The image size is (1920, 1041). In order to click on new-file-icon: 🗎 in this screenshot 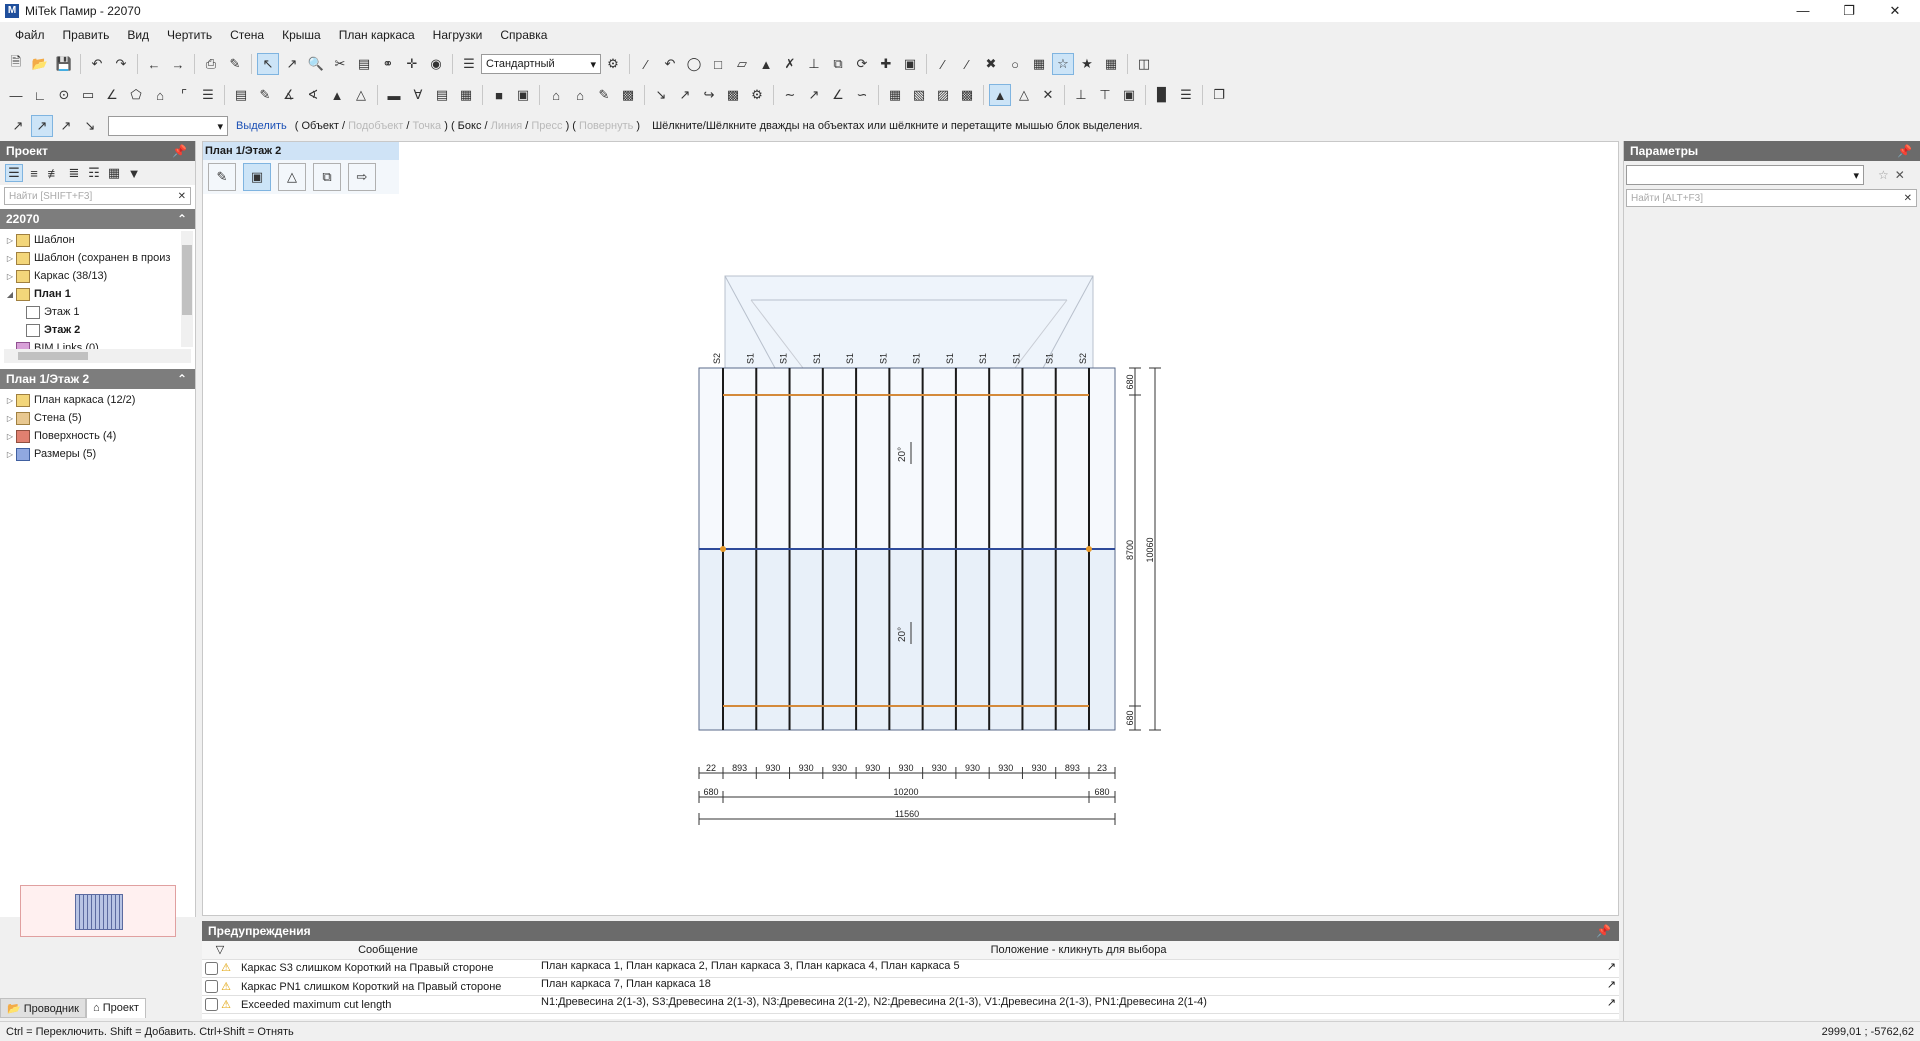, I will do `click(16, 64)`.